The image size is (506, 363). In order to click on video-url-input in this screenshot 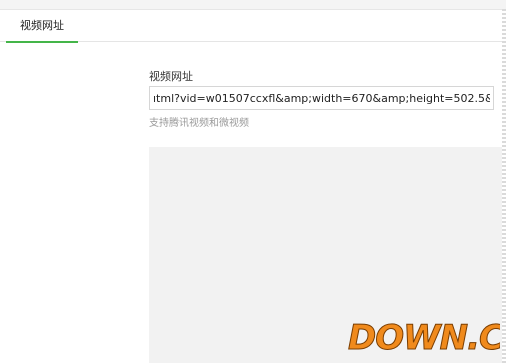, I will do `click(321, 98)`.